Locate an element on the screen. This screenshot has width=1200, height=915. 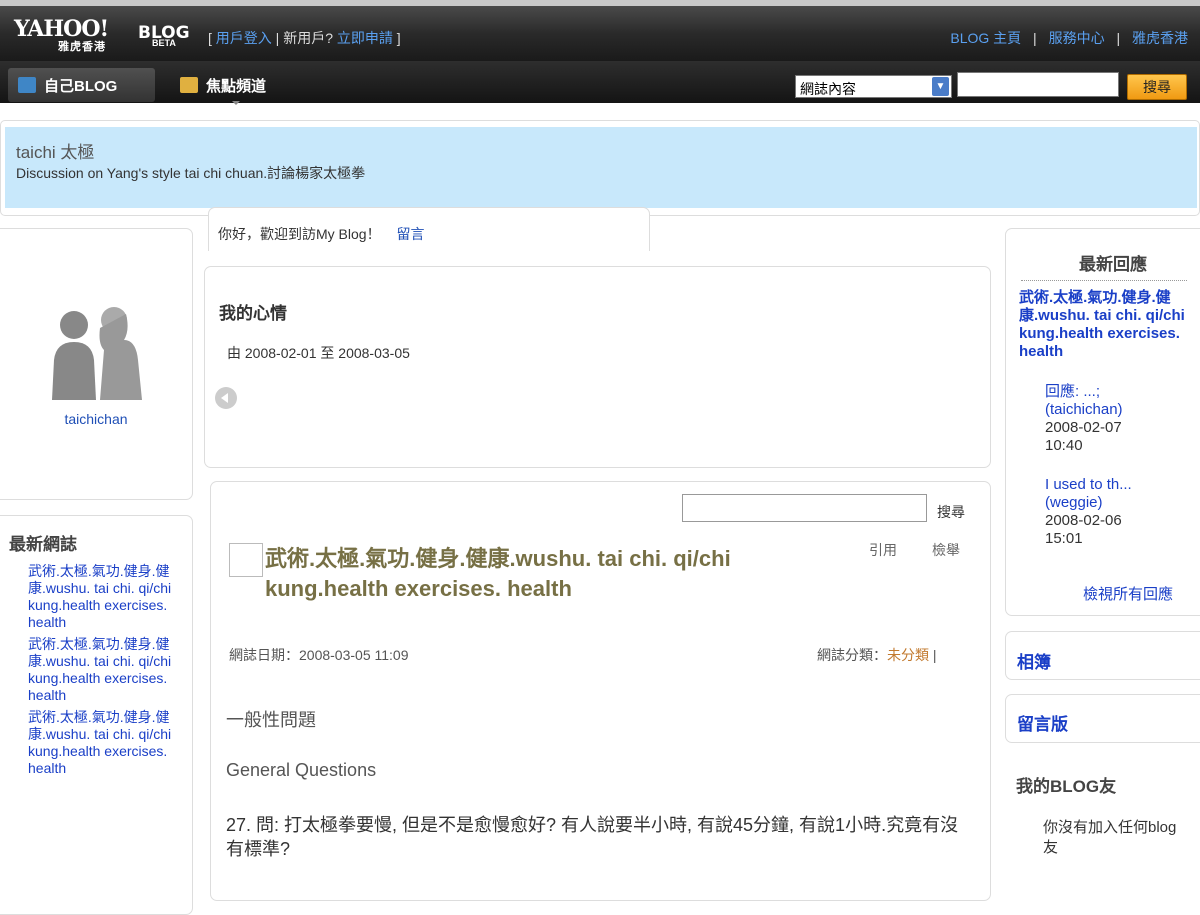
beta-badge: BETA is located at coordinates (164, 43).